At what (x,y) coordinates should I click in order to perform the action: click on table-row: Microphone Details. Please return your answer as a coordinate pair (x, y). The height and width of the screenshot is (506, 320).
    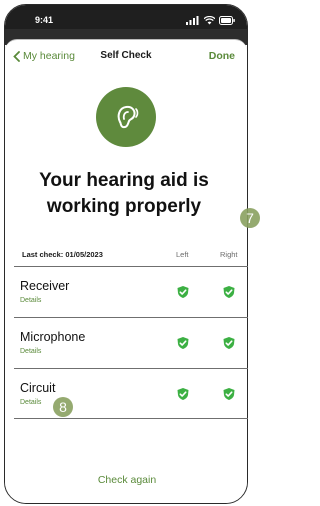
    Looking at the image, I should click on (131, 343).